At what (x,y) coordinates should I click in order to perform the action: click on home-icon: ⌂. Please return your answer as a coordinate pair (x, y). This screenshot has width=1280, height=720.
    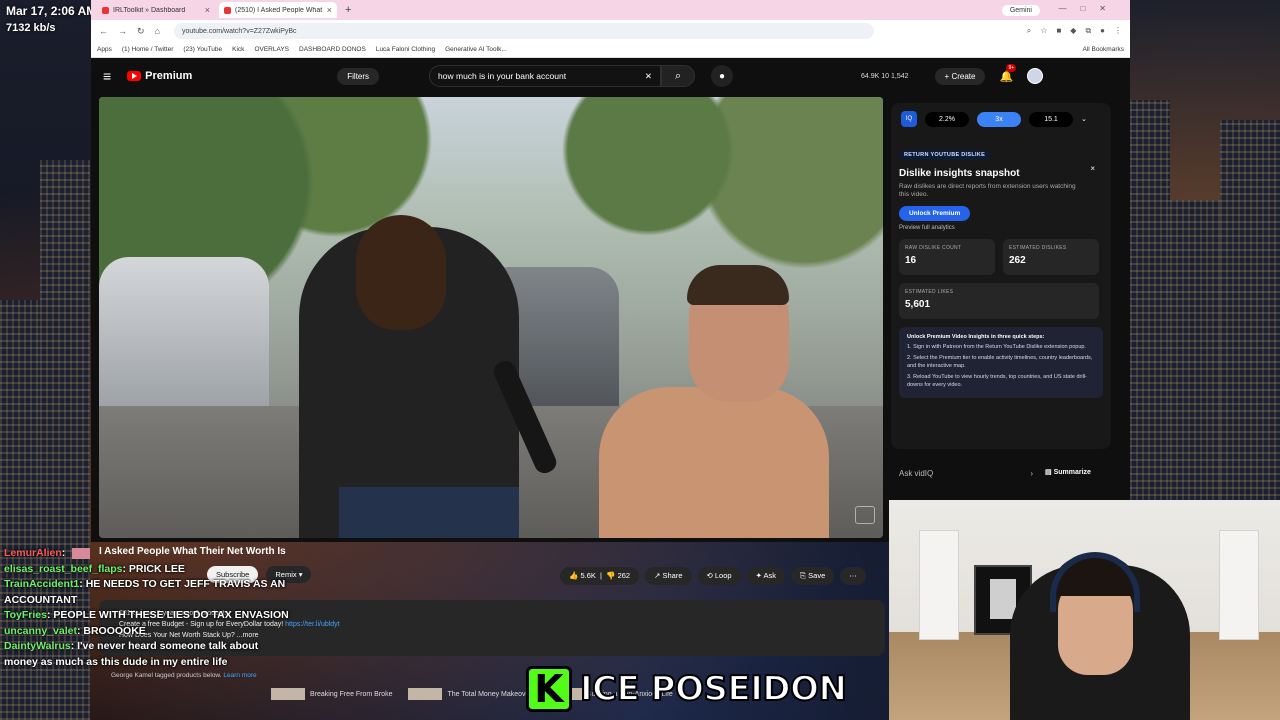
    Looking at the image, I should click on (157, 31).